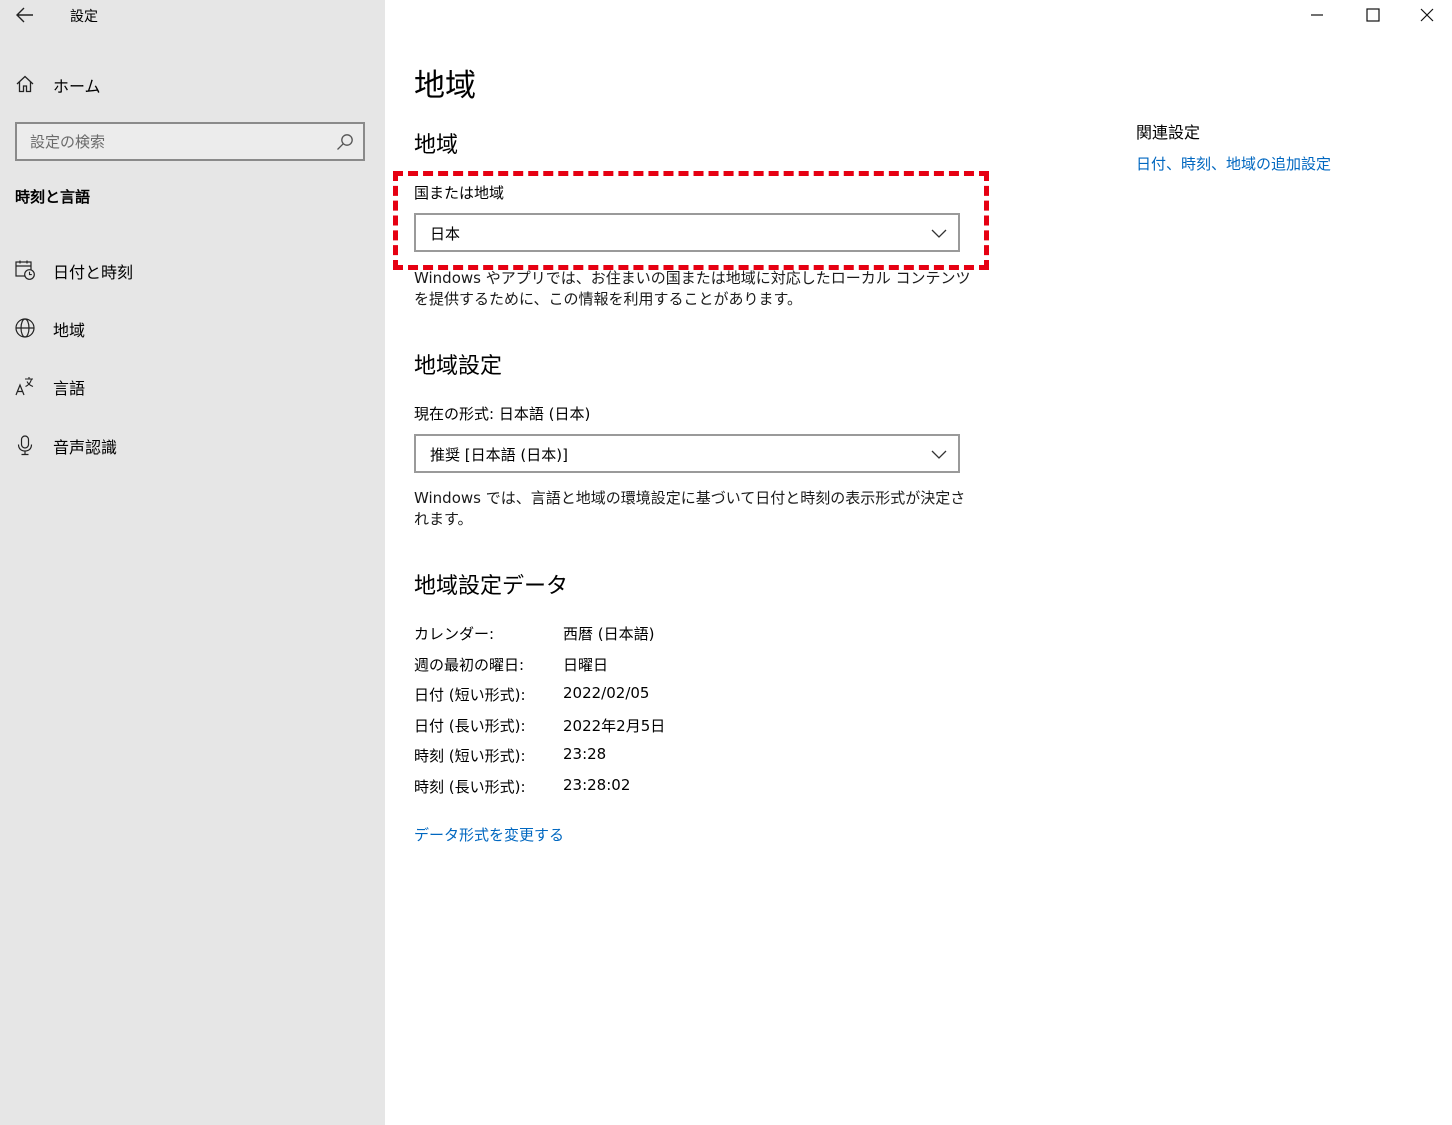  What do you see at coordinates (458, 366) in the screenshot?
I see `format-heading: 地域設定` at bounding box center [458, 366].